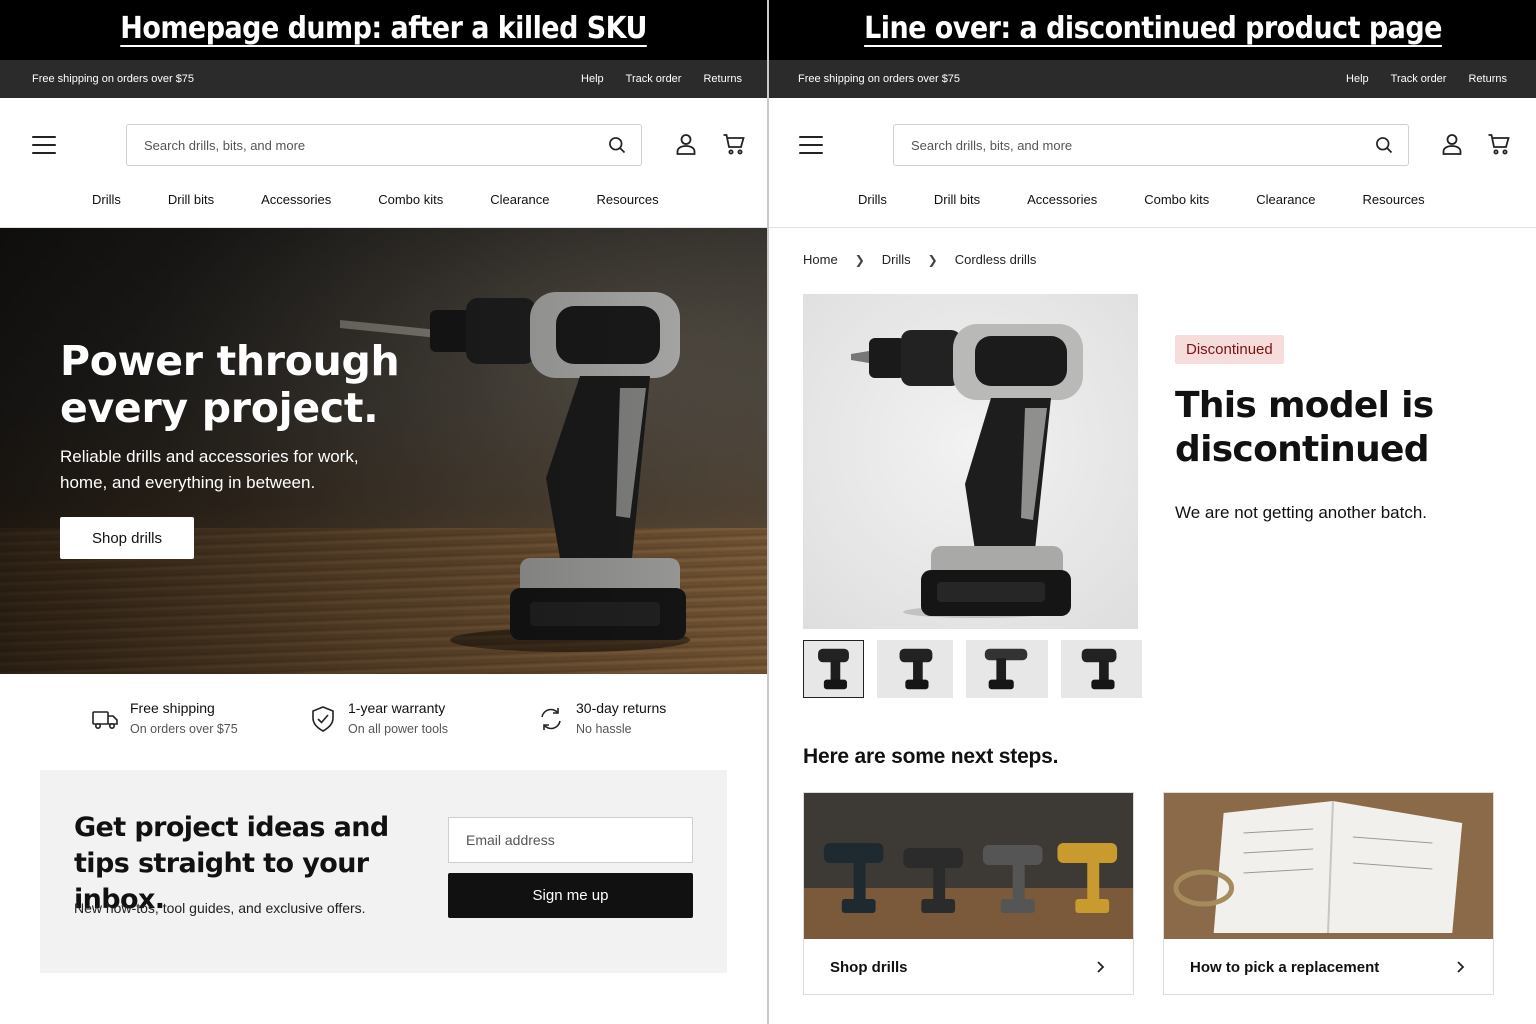 This screenshot has height=1024, width=1536. Describe the element at coordinates (1328, 866) in the screenshot. I see `notebook-image` at that location.